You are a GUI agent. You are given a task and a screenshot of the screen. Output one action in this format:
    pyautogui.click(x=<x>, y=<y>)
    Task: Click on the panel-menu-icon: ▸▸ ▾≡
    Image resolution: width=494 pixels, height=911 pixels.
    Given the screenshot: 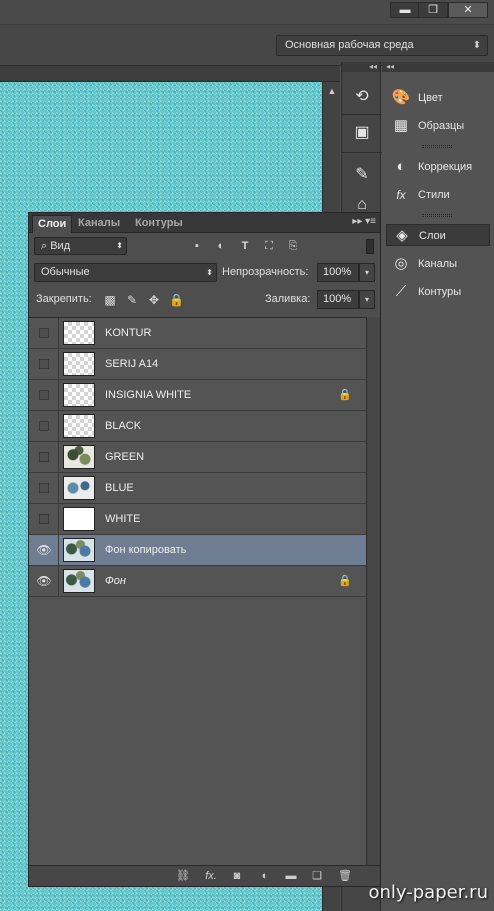 What is the action you would take?
    pyautogui.click(x=364, y=221)
    